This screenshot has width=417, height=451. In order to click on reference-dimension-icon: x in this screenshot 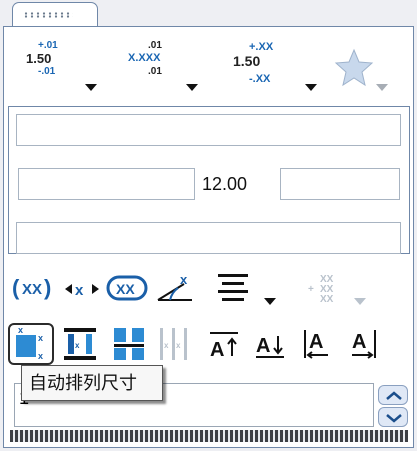, I will do `click(82, 290)`.